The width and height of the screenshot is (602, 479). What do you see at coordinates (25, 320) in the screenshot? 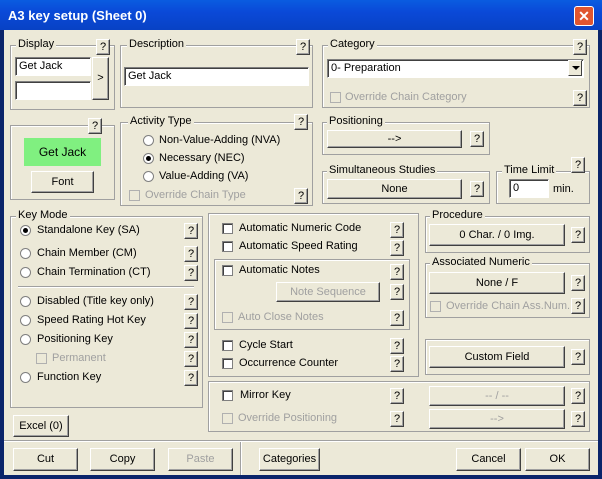
I see `speed-rating-hot-key-radio` at bounding box center [25, 320].